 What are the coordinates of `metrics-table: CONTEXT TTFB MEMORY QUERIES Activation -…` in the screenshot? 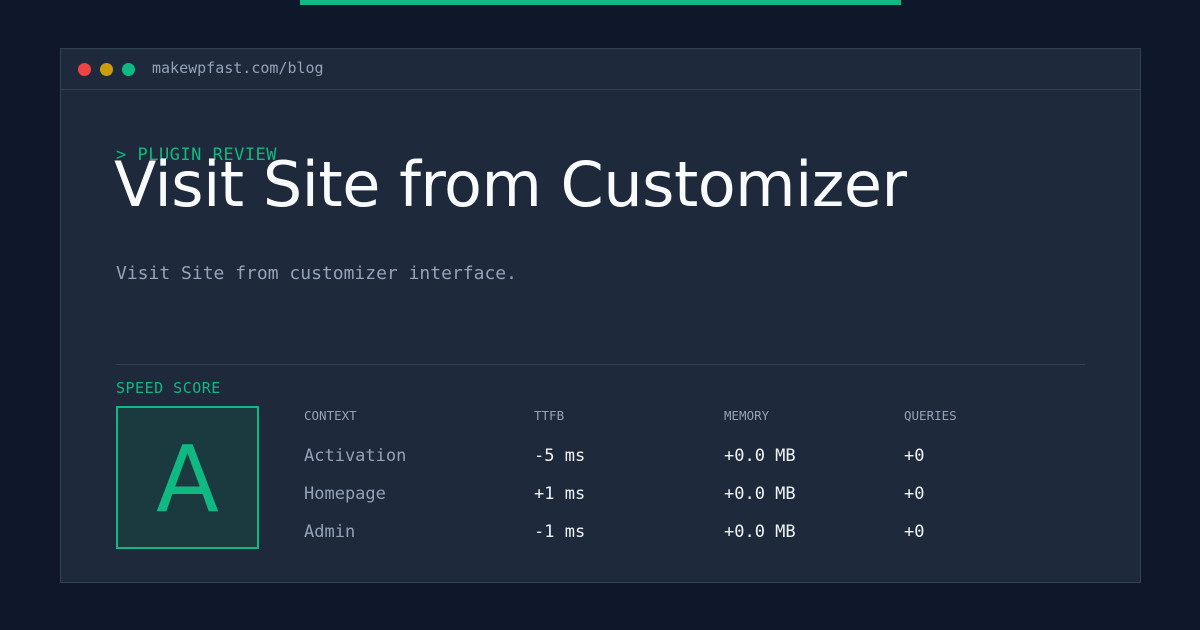 It's located at (694, 476).